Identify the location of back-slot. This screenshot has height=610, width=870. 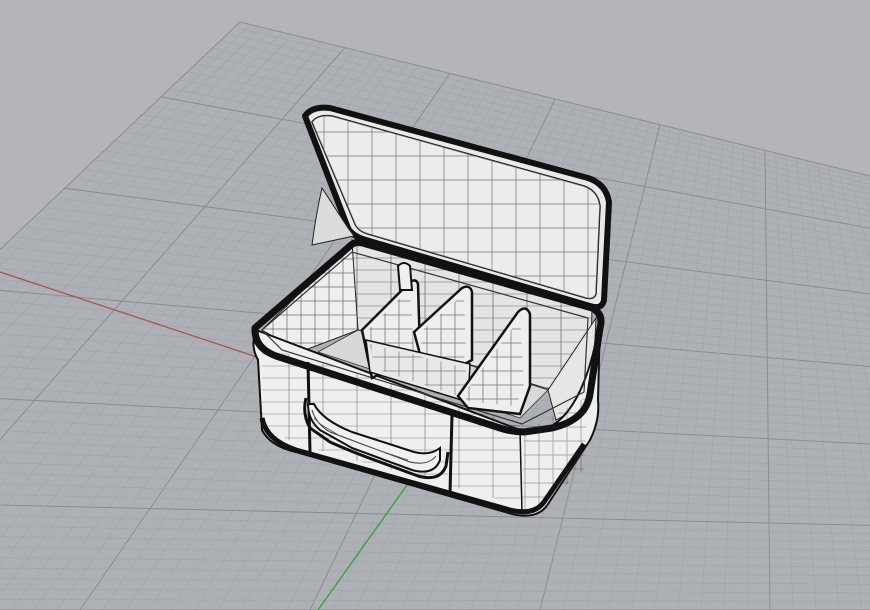
(405, 276).